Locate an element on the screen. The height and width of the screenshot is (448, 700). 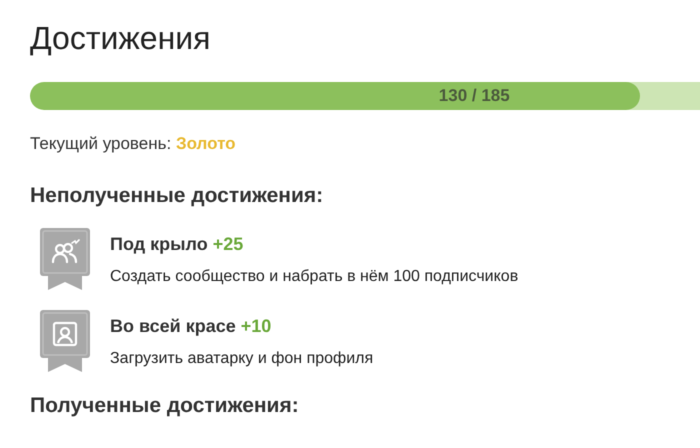
section-heading: Неполученные достижения: is located at coordinates (177, 196).